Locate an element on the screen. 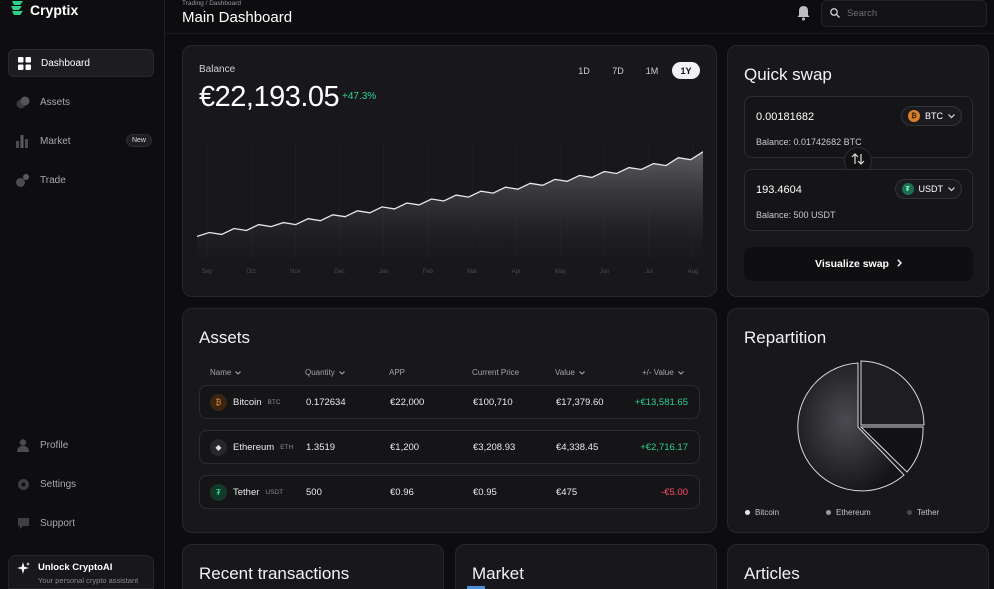 The height and width of the screenshot is (589, 994). period-1y: 1Y is located at coordinates (686, 70).